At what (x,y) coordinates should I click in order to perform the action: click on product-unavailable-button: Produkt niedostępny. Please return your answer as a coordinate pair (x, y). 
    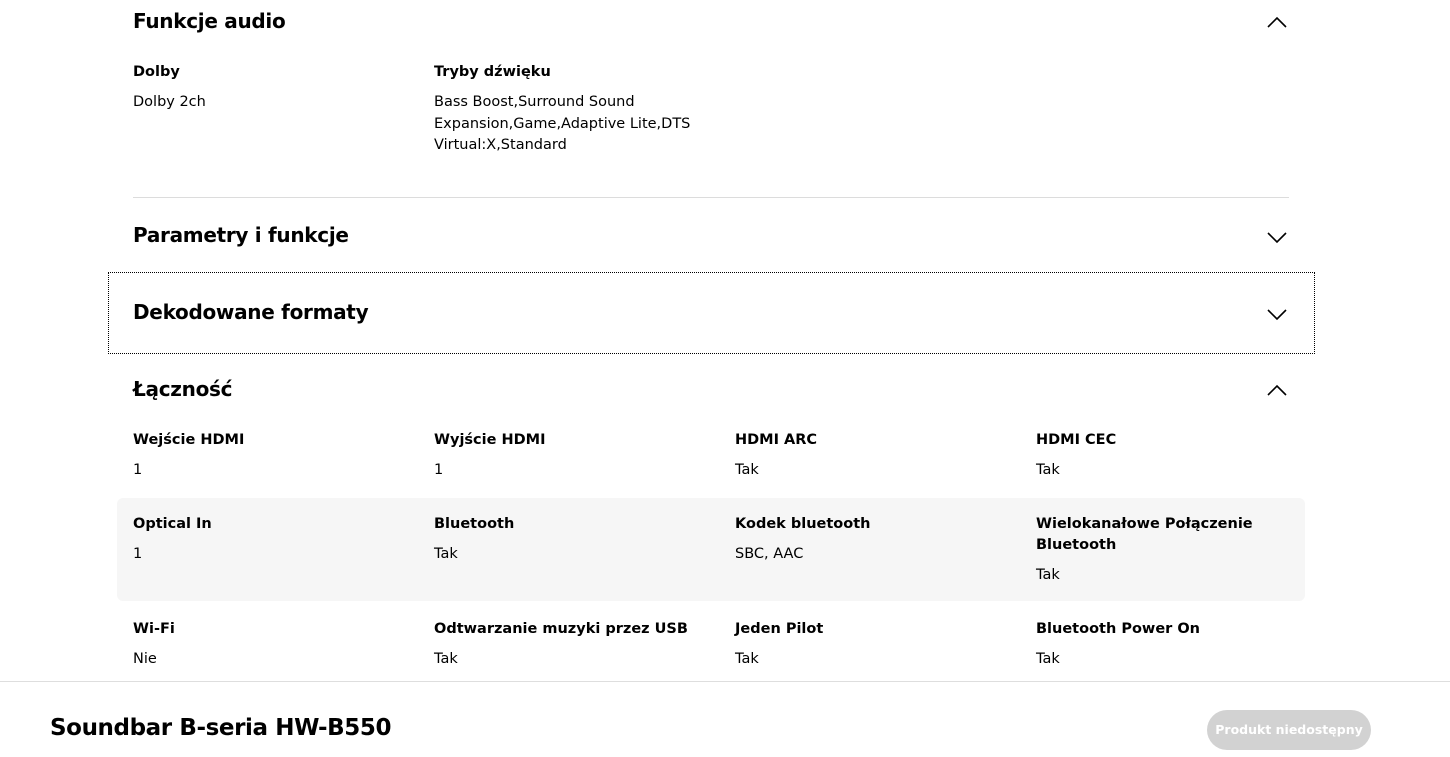
    Looking at the image, I should click on (1289, 730).